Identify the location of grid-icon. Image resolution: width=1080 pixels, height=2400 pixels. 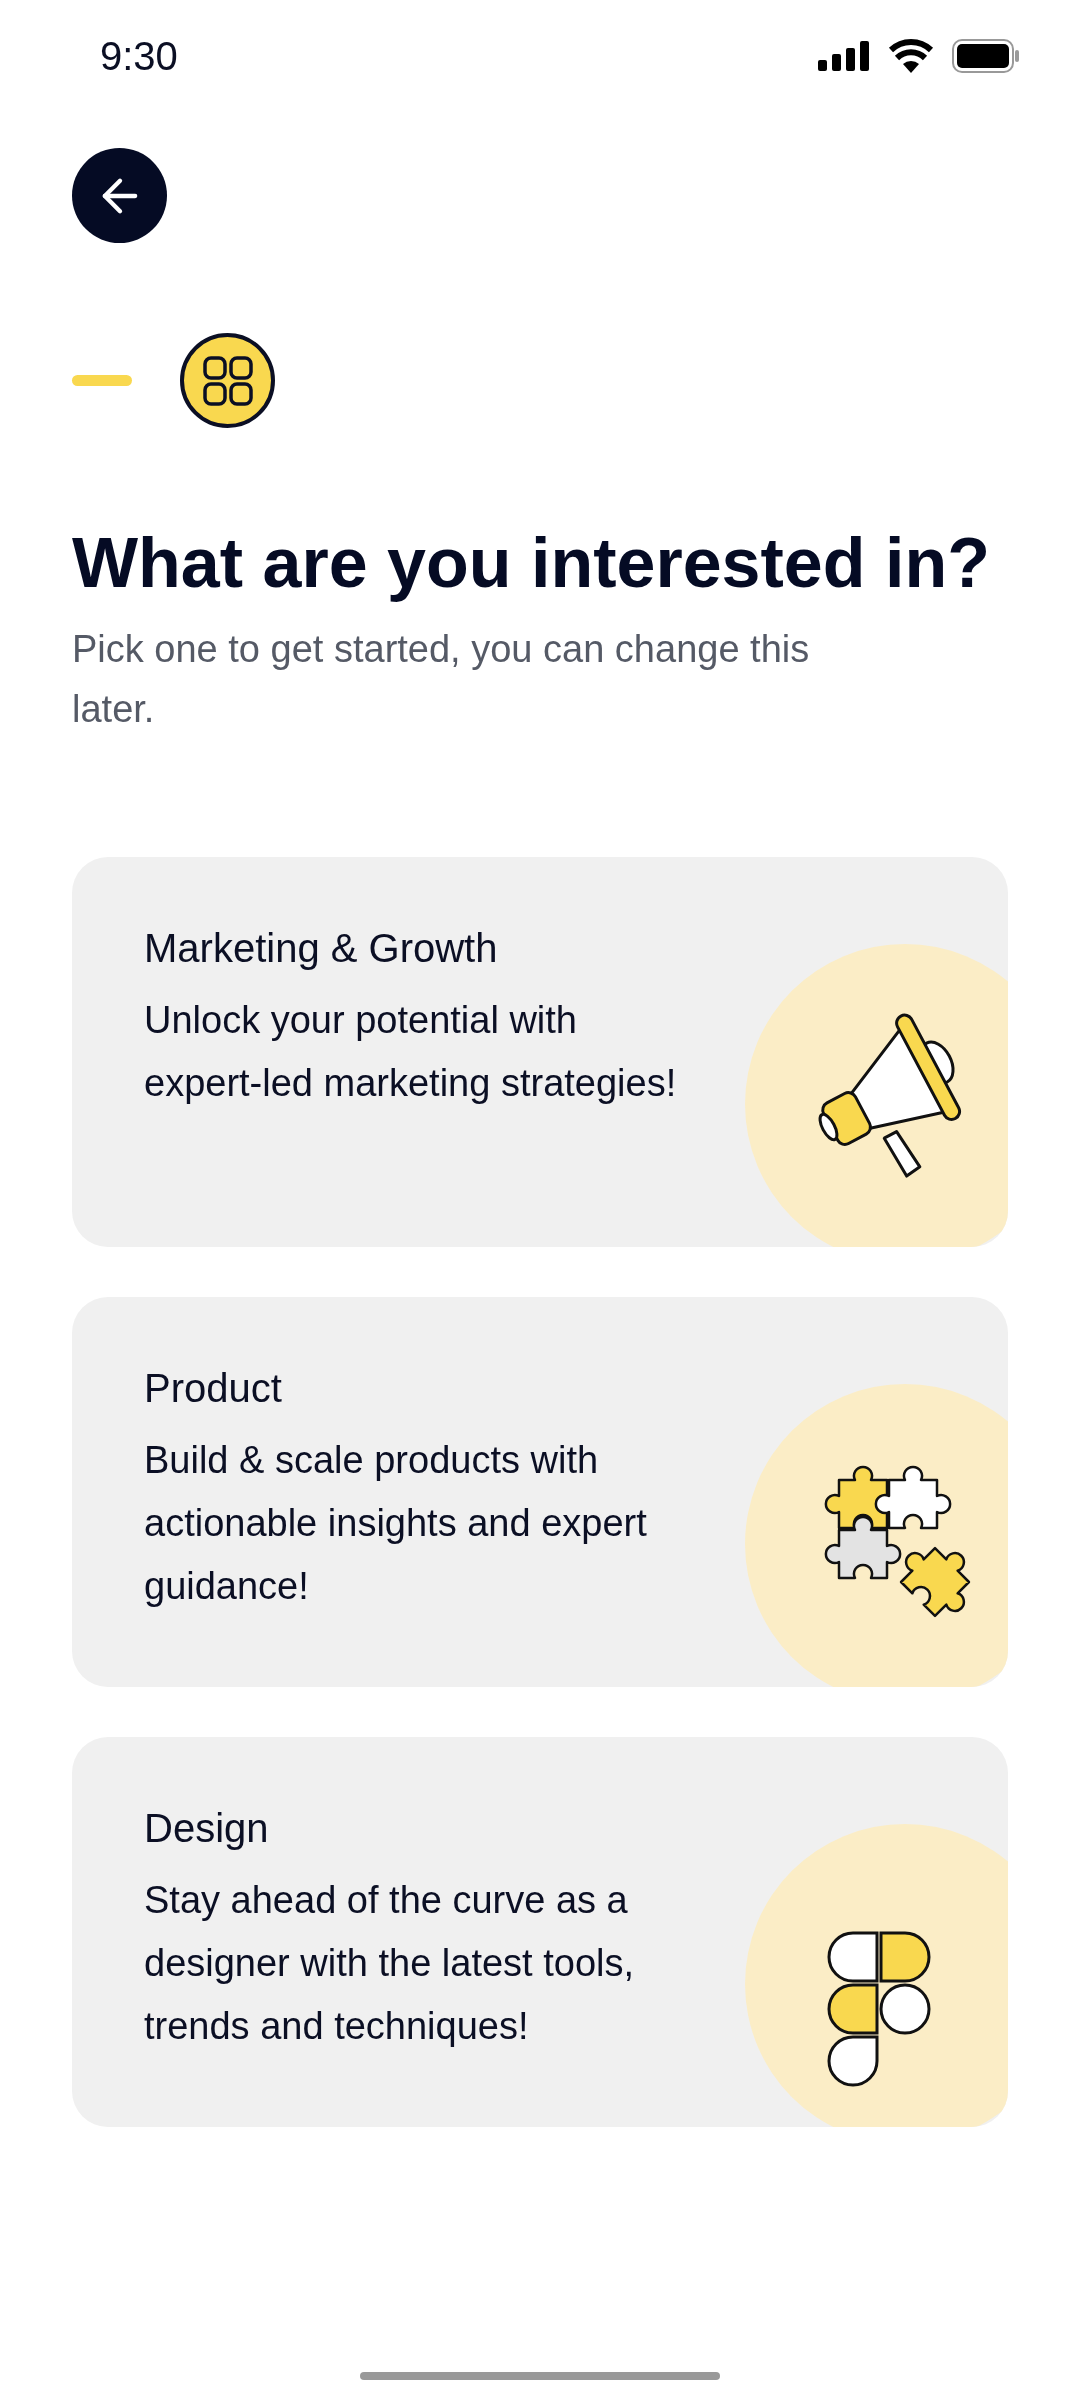
(227, 380).